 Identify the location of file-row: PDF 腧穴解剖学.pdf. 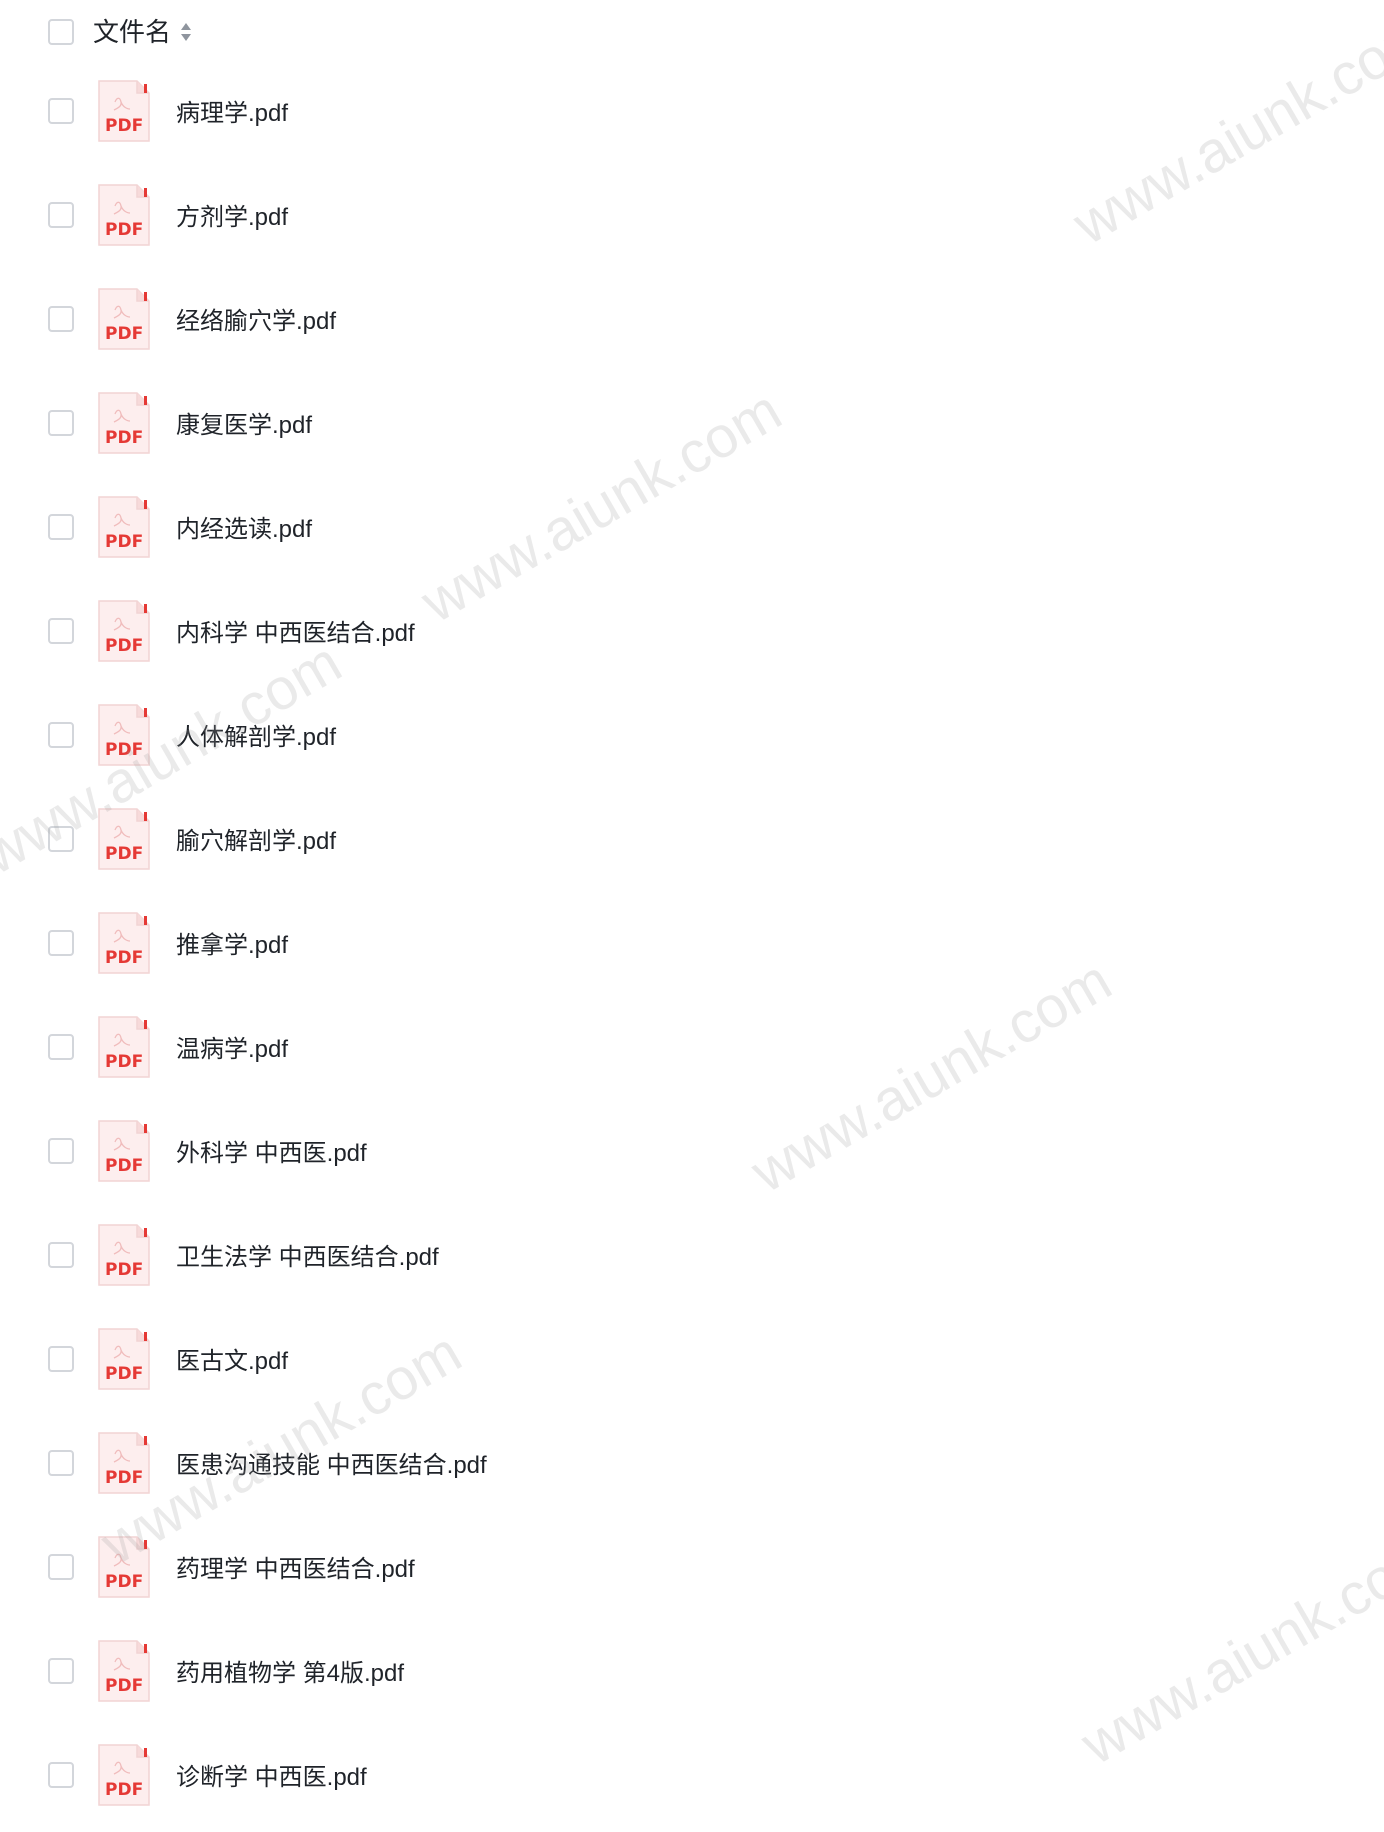
(692, 844).